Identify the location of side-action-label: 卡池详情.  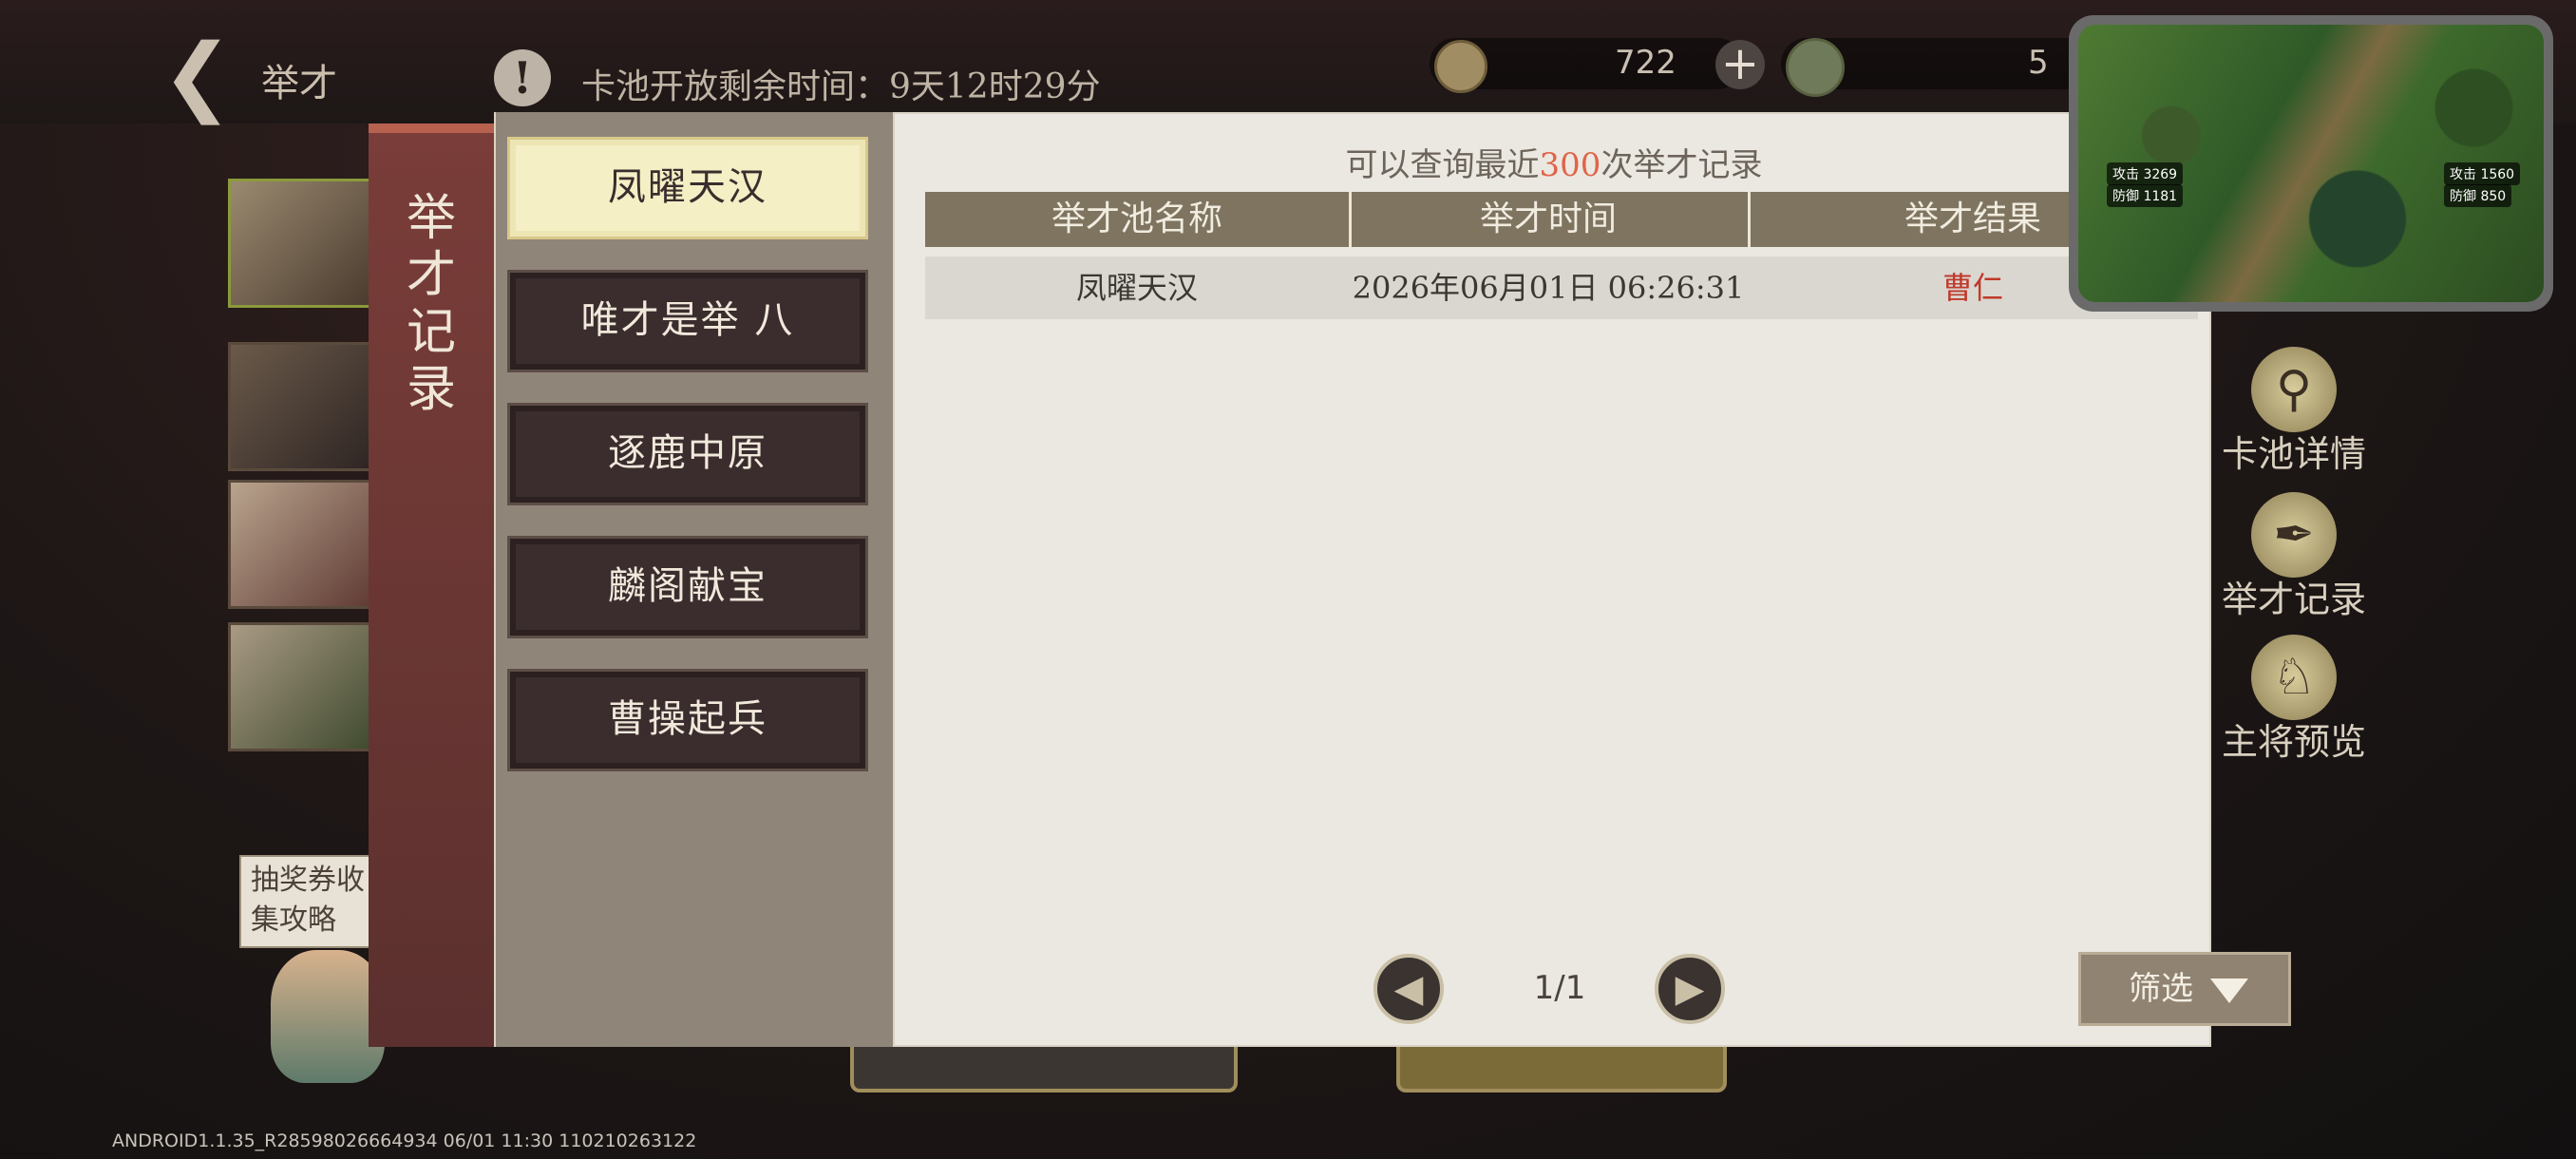
(2293, 454).